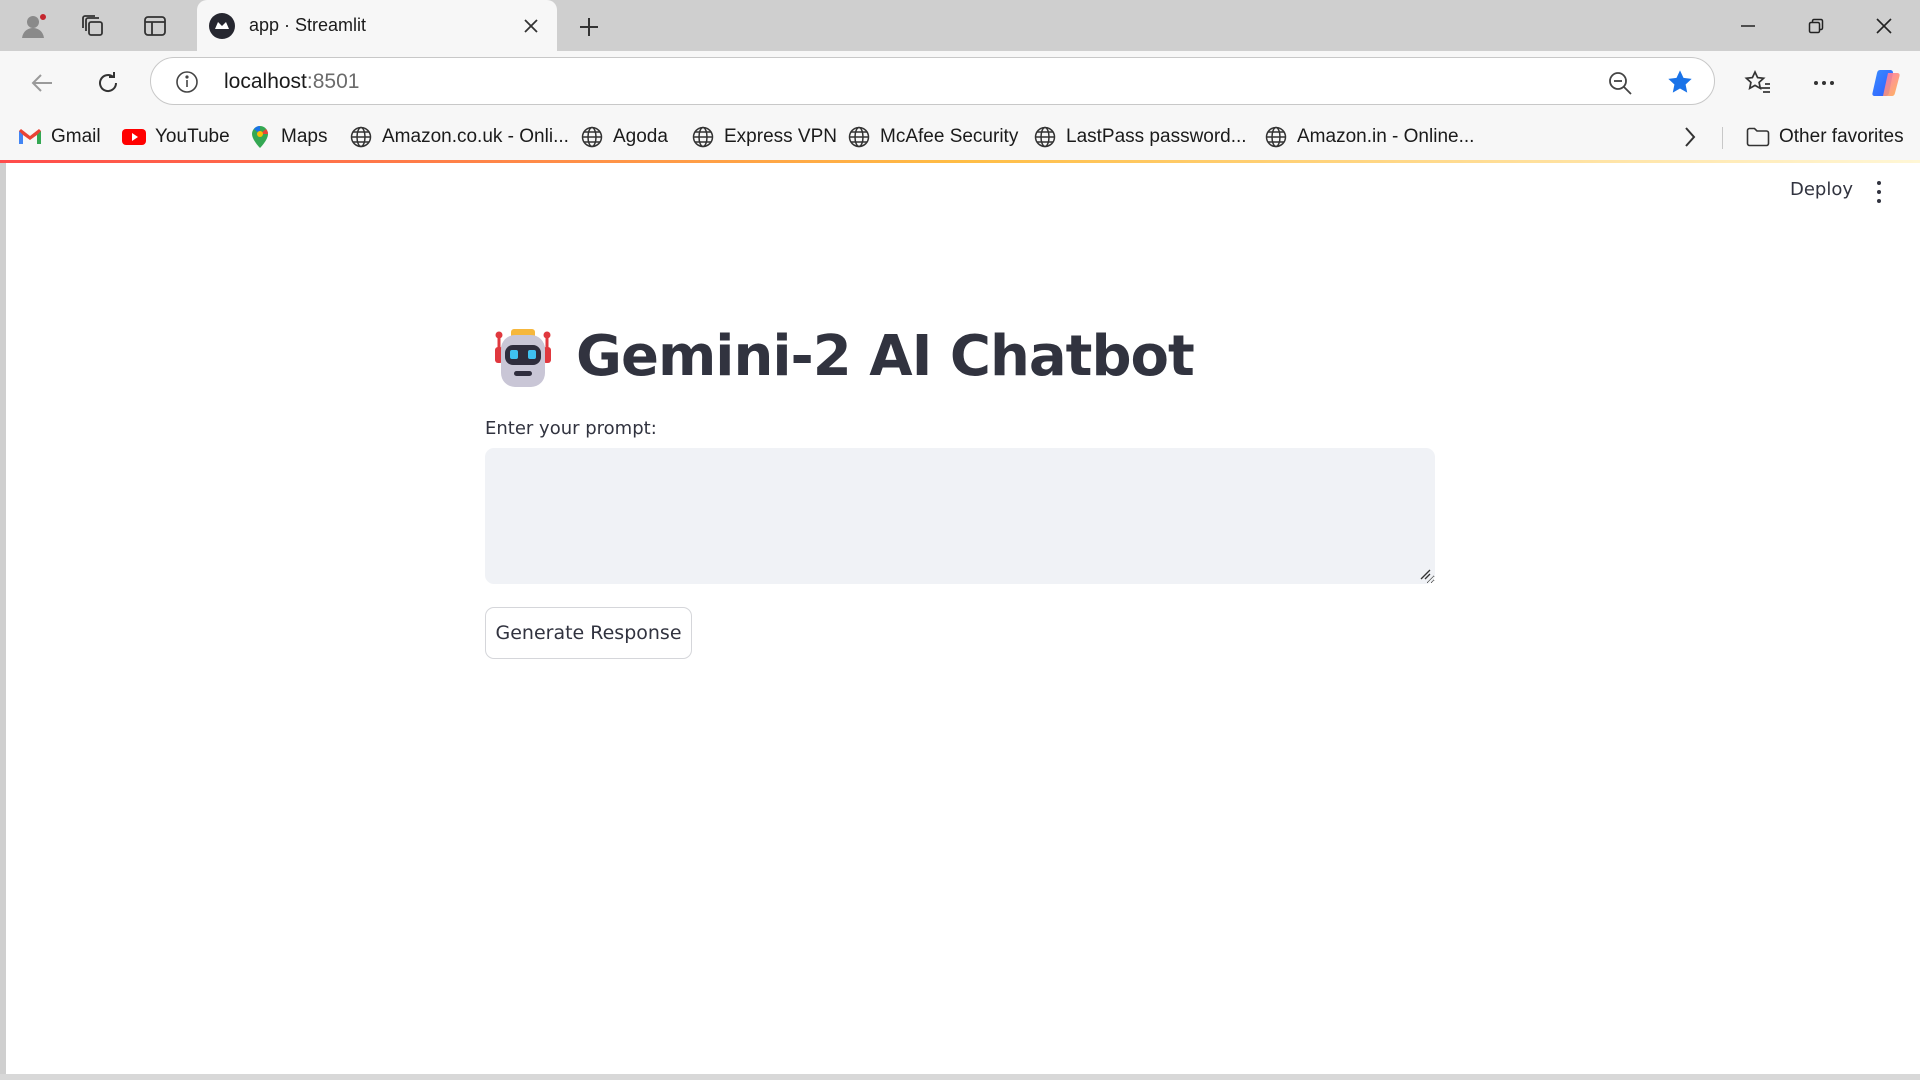  I want to click on main-menu-icon, so click(1879, 192).